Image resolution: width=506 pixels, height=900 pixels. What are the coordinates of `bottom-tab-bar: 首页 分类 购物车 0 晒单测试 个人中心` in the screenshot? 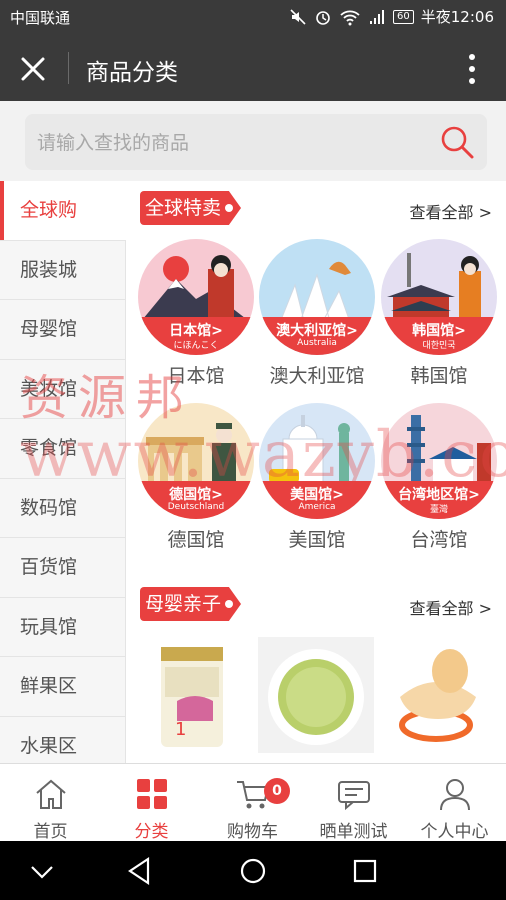 It's located at (253, 802).